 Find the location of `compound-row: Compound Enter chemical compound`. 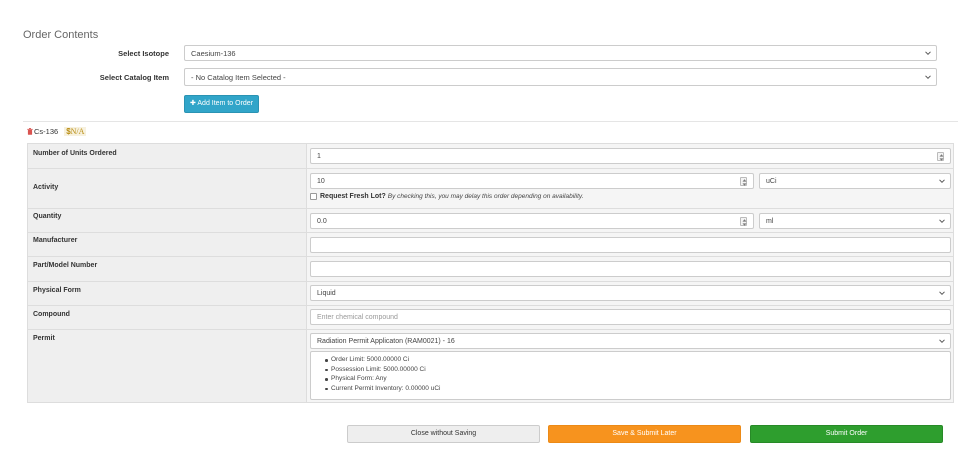

compound-row: Compound Enter chemical compound is located at coordinates (490, 317).